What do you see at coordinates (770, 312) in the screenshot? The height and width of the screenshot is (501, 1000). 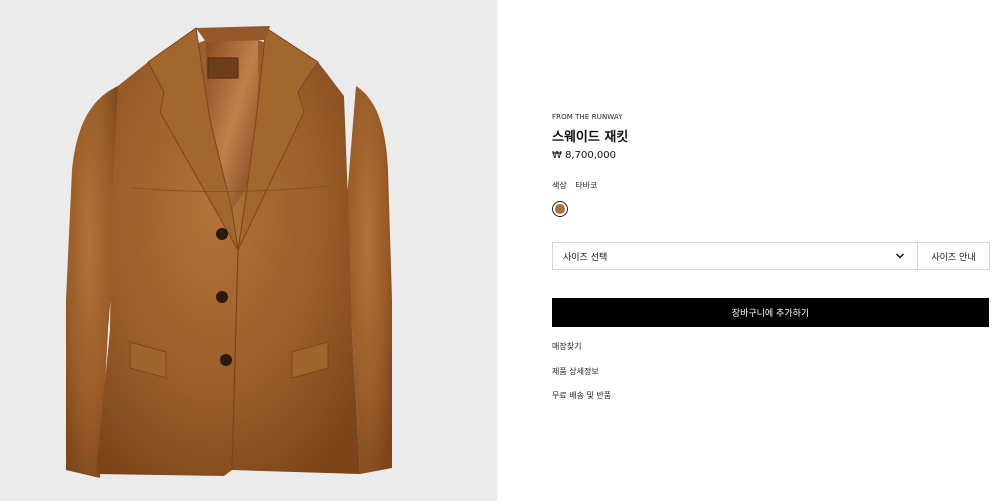 I see `add-to-cart-button: 장바구니에 추가하기` at bounding box center [770, 312].